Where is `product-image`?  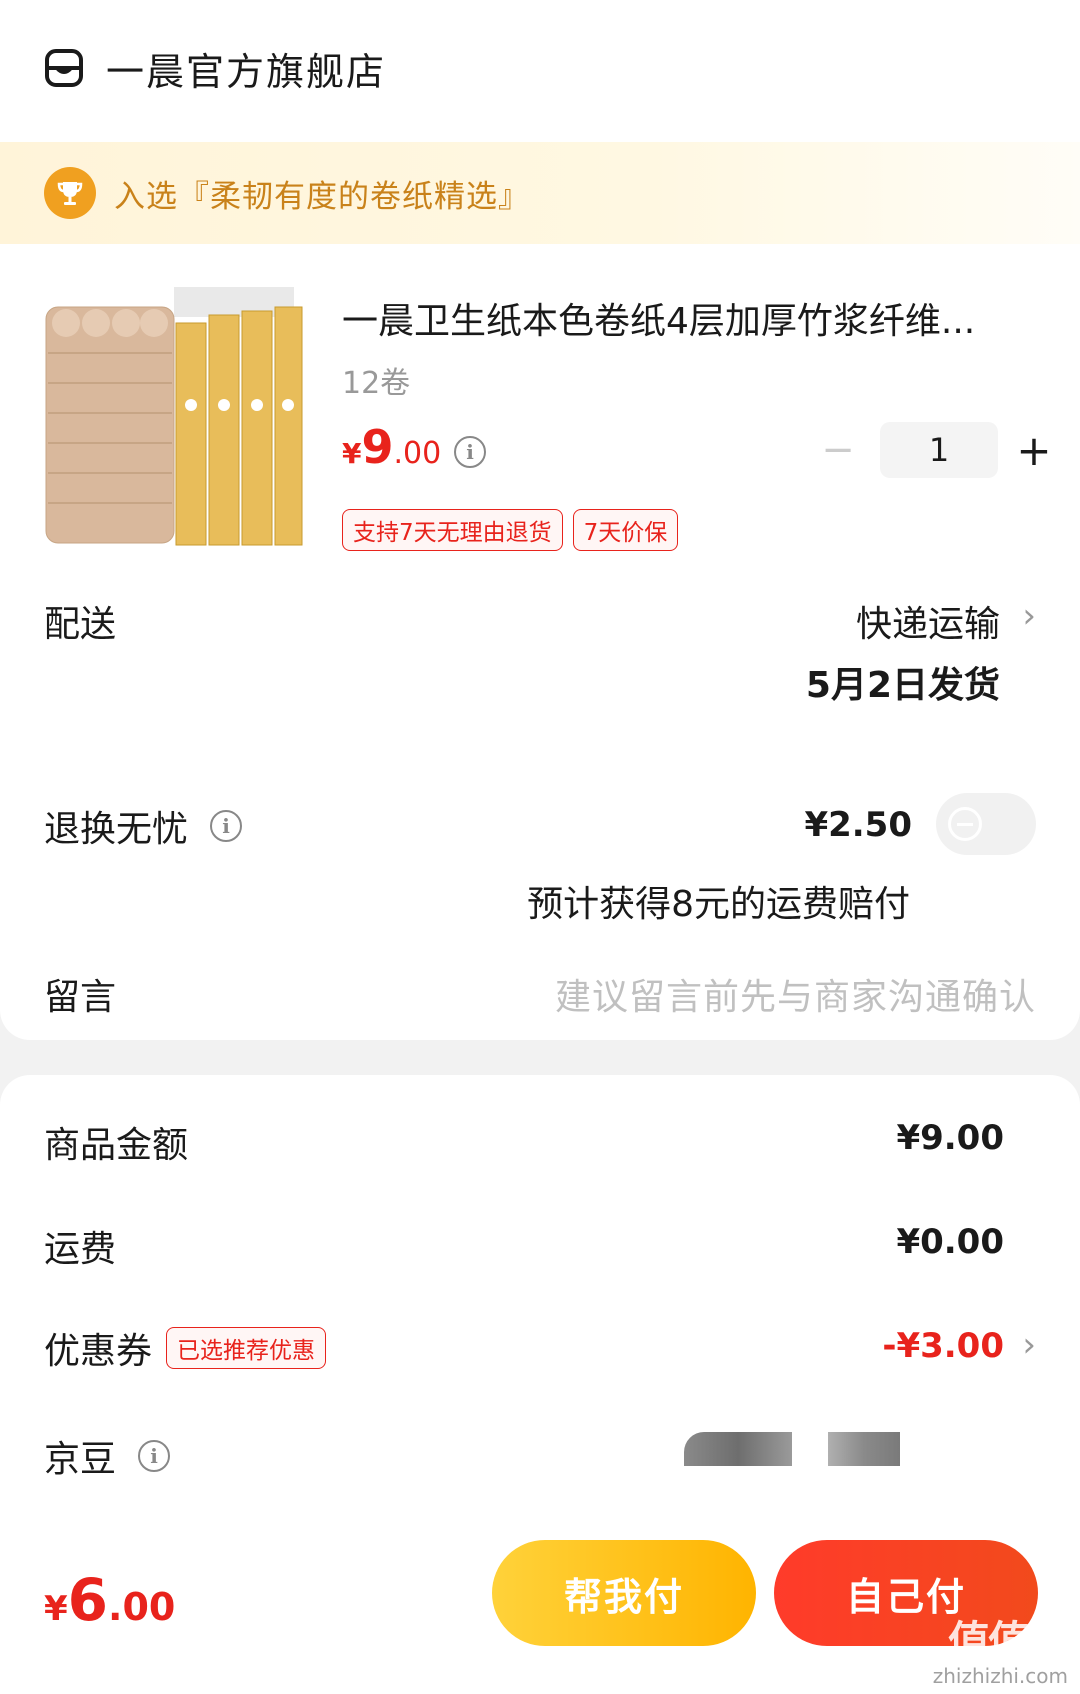 product-image is located at coordinates (174, 417).